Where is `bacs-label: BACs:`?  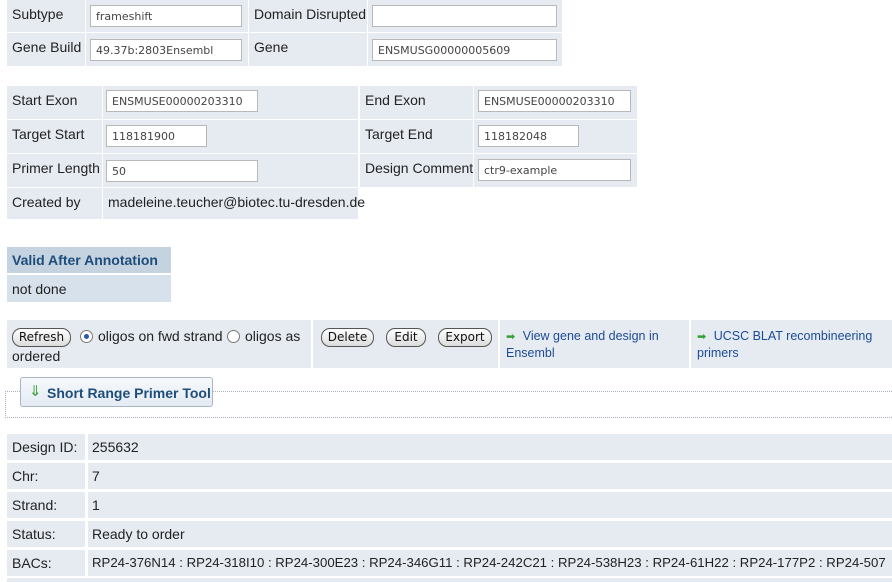
bacs-label: BACs: is located at coordinates (32, 563).